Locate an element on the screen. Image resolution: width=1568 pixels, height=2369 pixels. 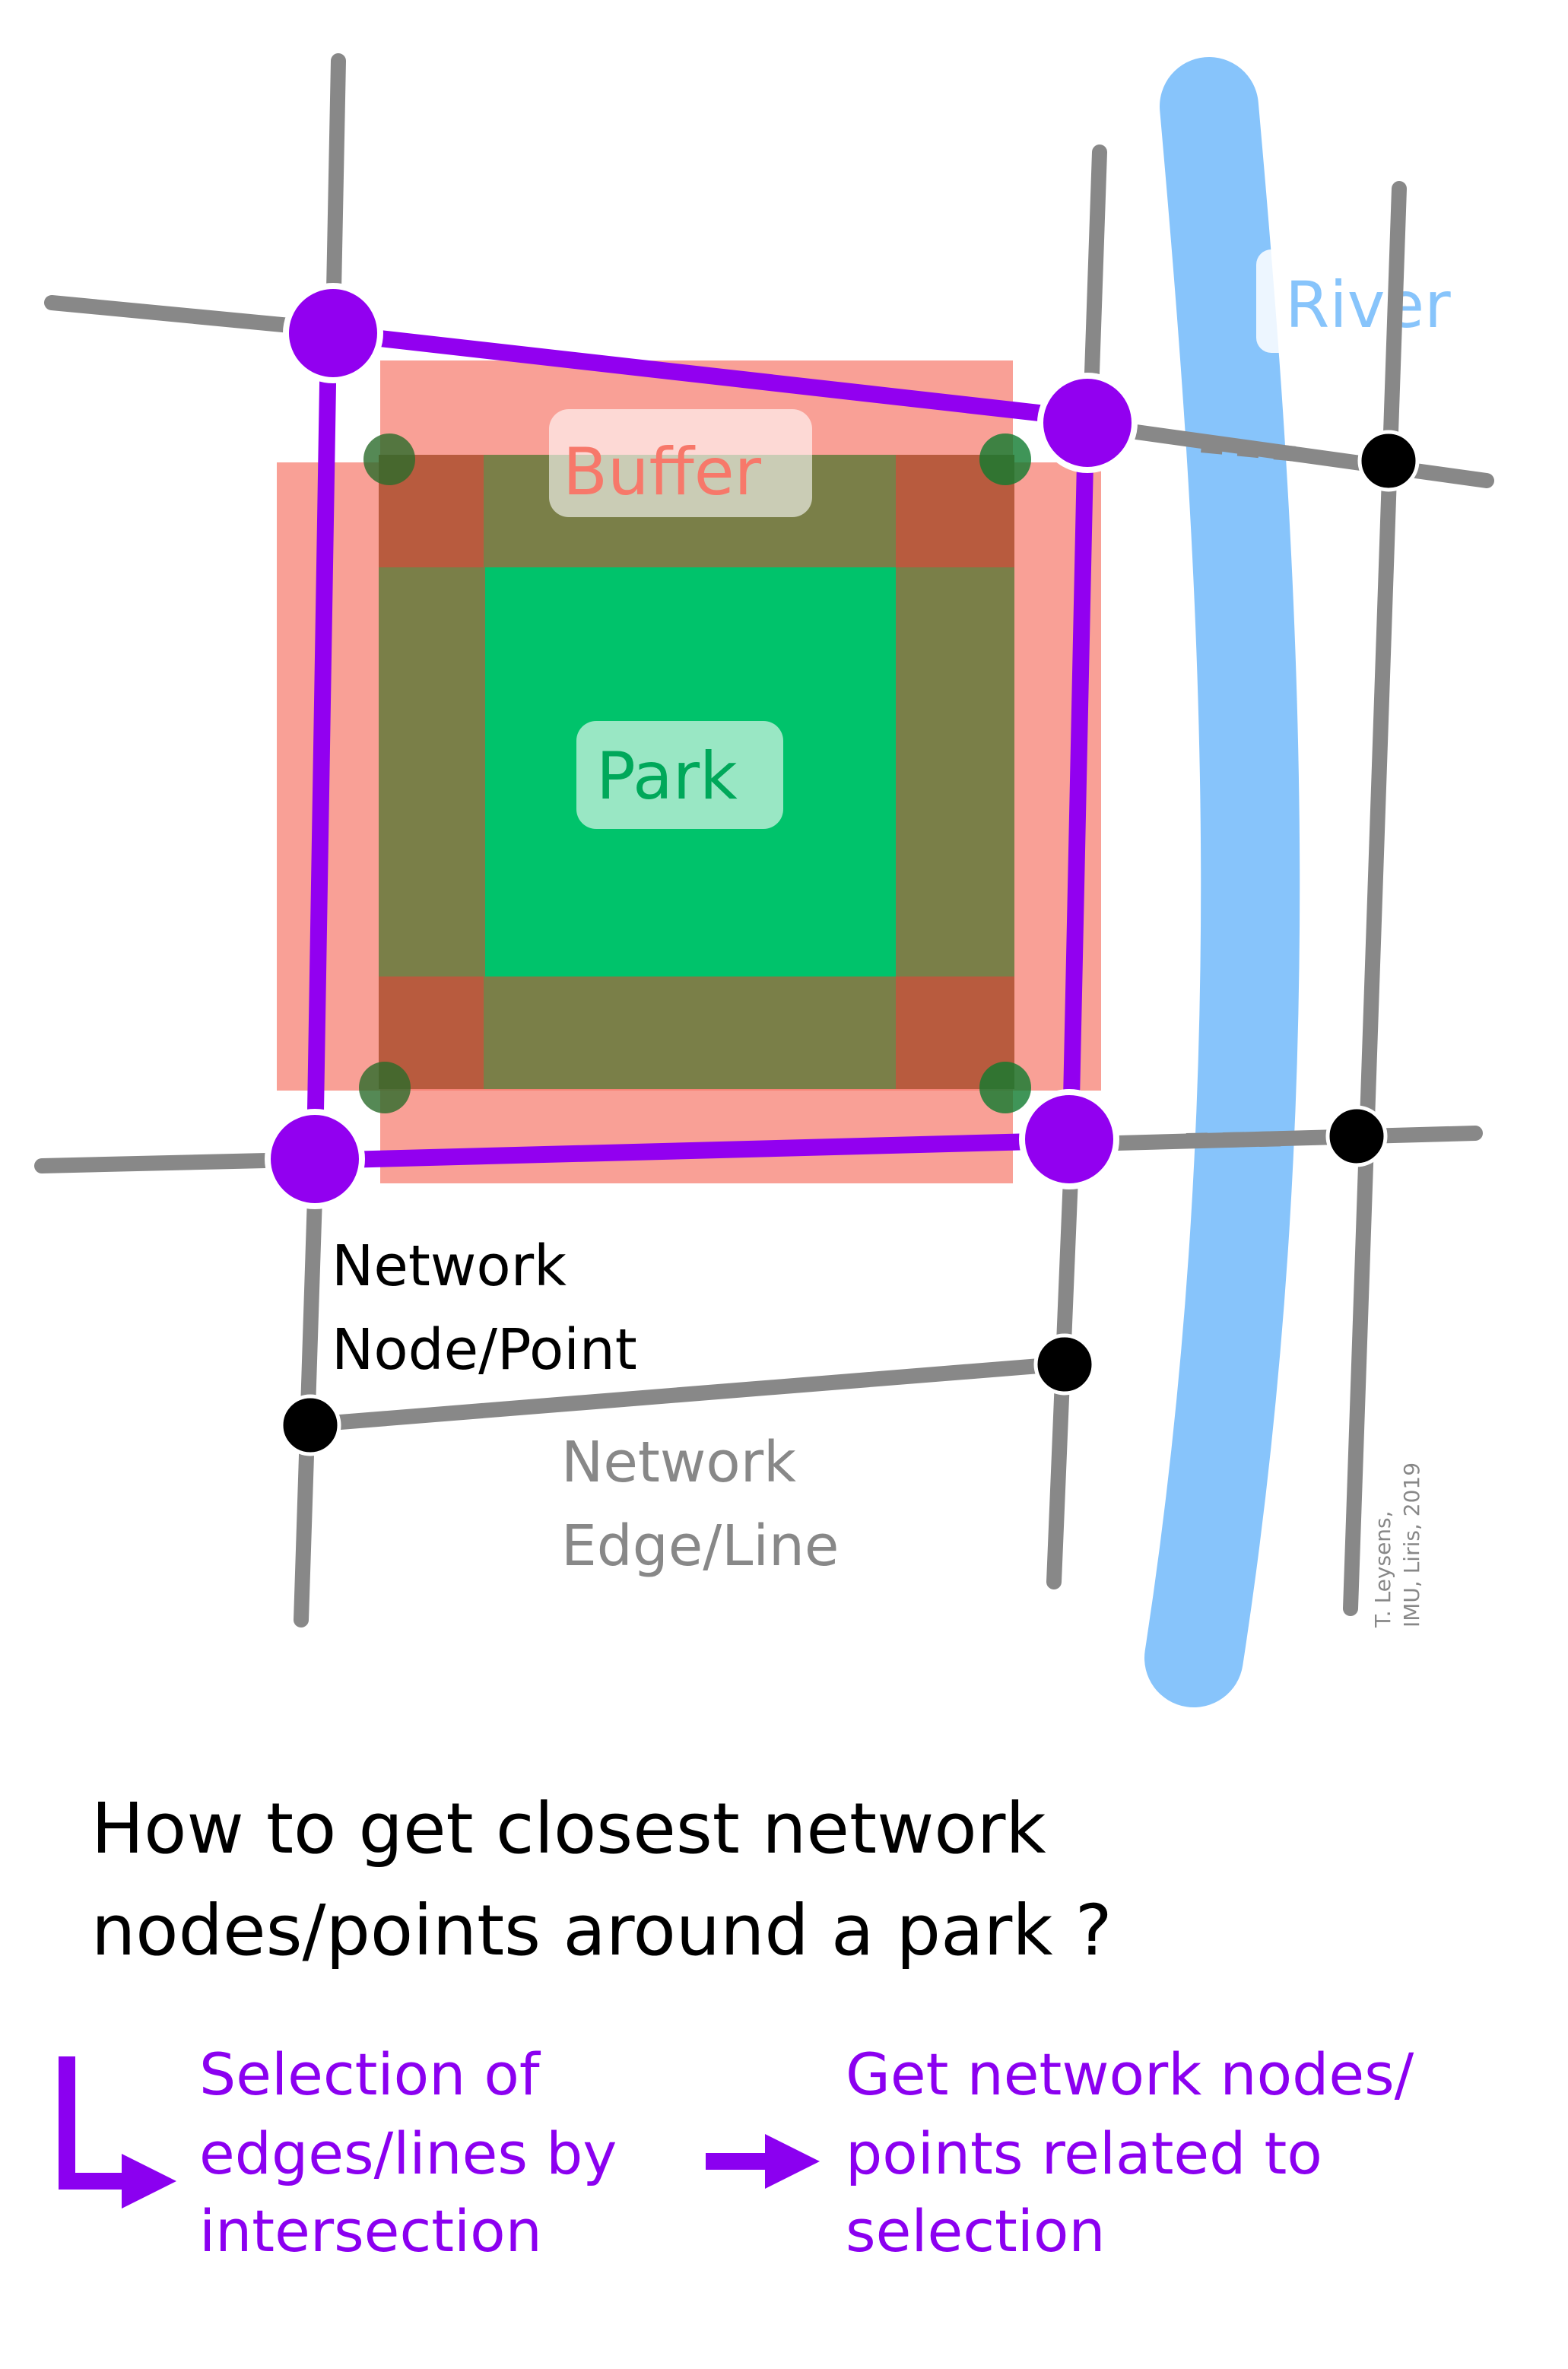
node-point-label: Network Node/Point is located at coordinates (485, 1308).